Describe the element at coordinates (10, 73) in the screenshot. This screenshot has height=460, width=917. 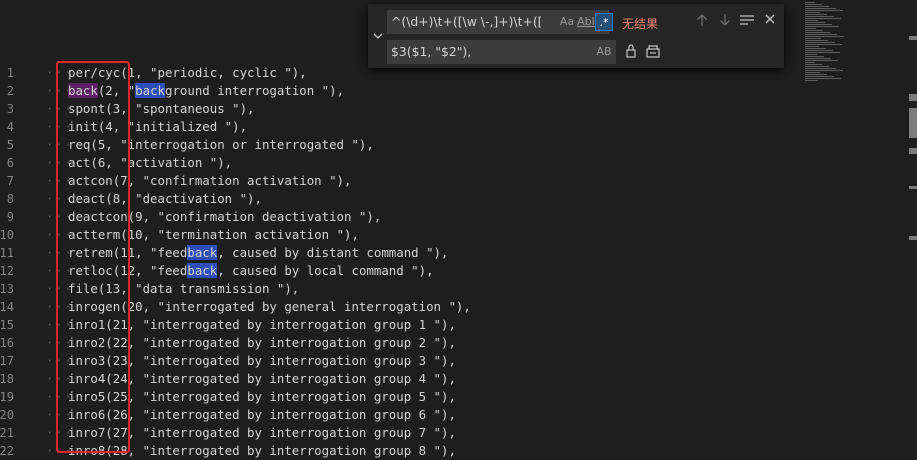
I see `line-number: 1` at that location.